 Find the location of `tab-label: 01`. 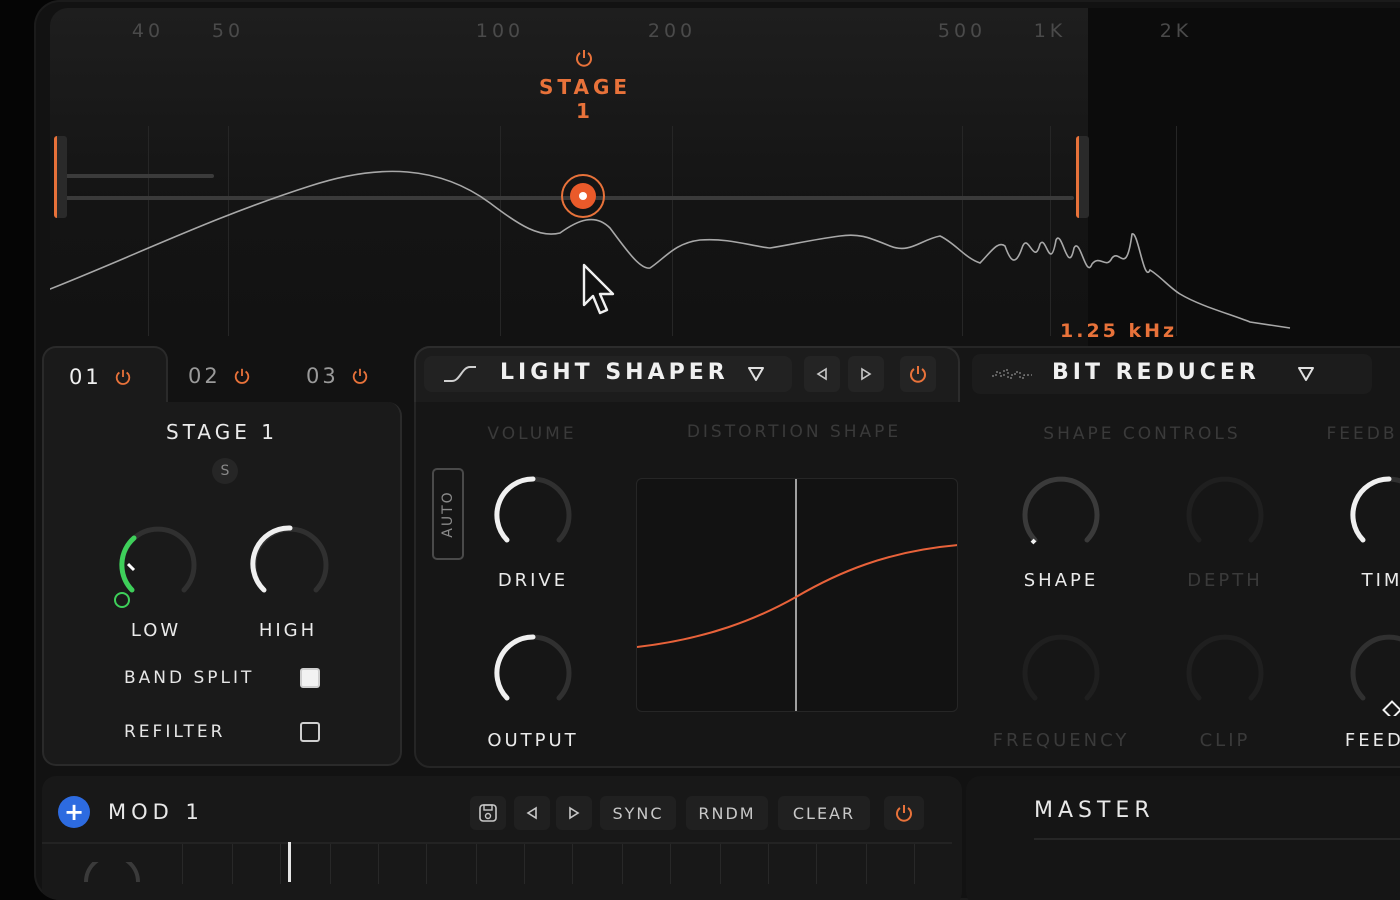

tab-label: 01 is located at coordinates (85, 377).